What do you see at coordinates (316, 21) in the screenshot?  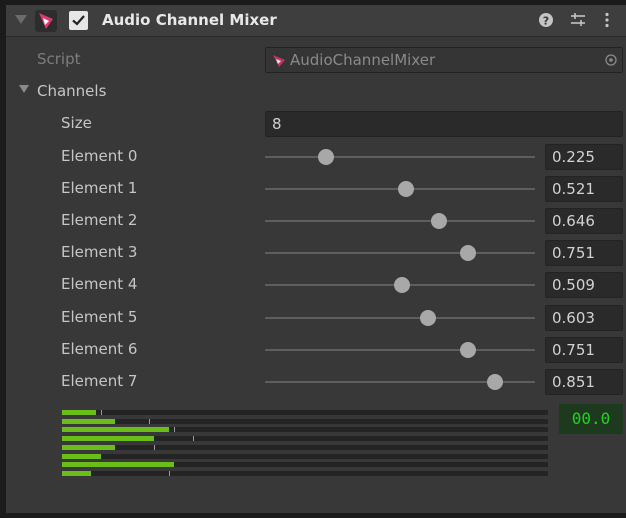 I see `component-header: Audio Channel Mixer ?` at bounding box center [316, 21].